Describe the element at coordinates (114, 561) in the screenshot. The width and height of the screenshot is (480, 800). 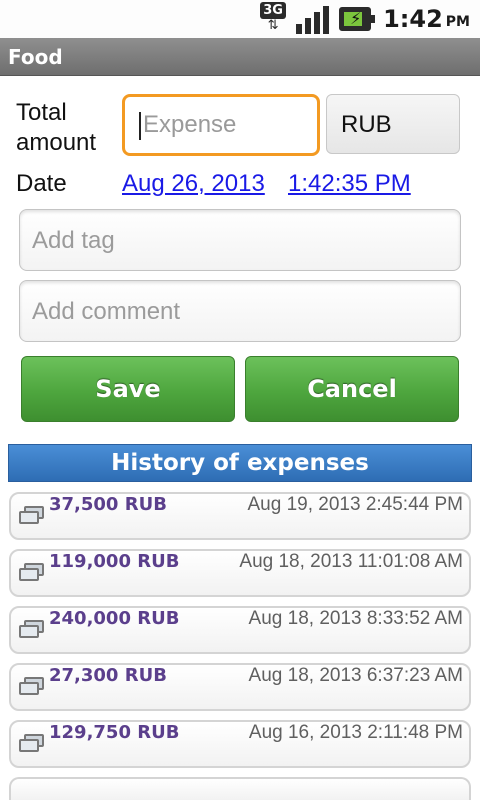
I see `history-amount: 119,000 RUB` at that location.